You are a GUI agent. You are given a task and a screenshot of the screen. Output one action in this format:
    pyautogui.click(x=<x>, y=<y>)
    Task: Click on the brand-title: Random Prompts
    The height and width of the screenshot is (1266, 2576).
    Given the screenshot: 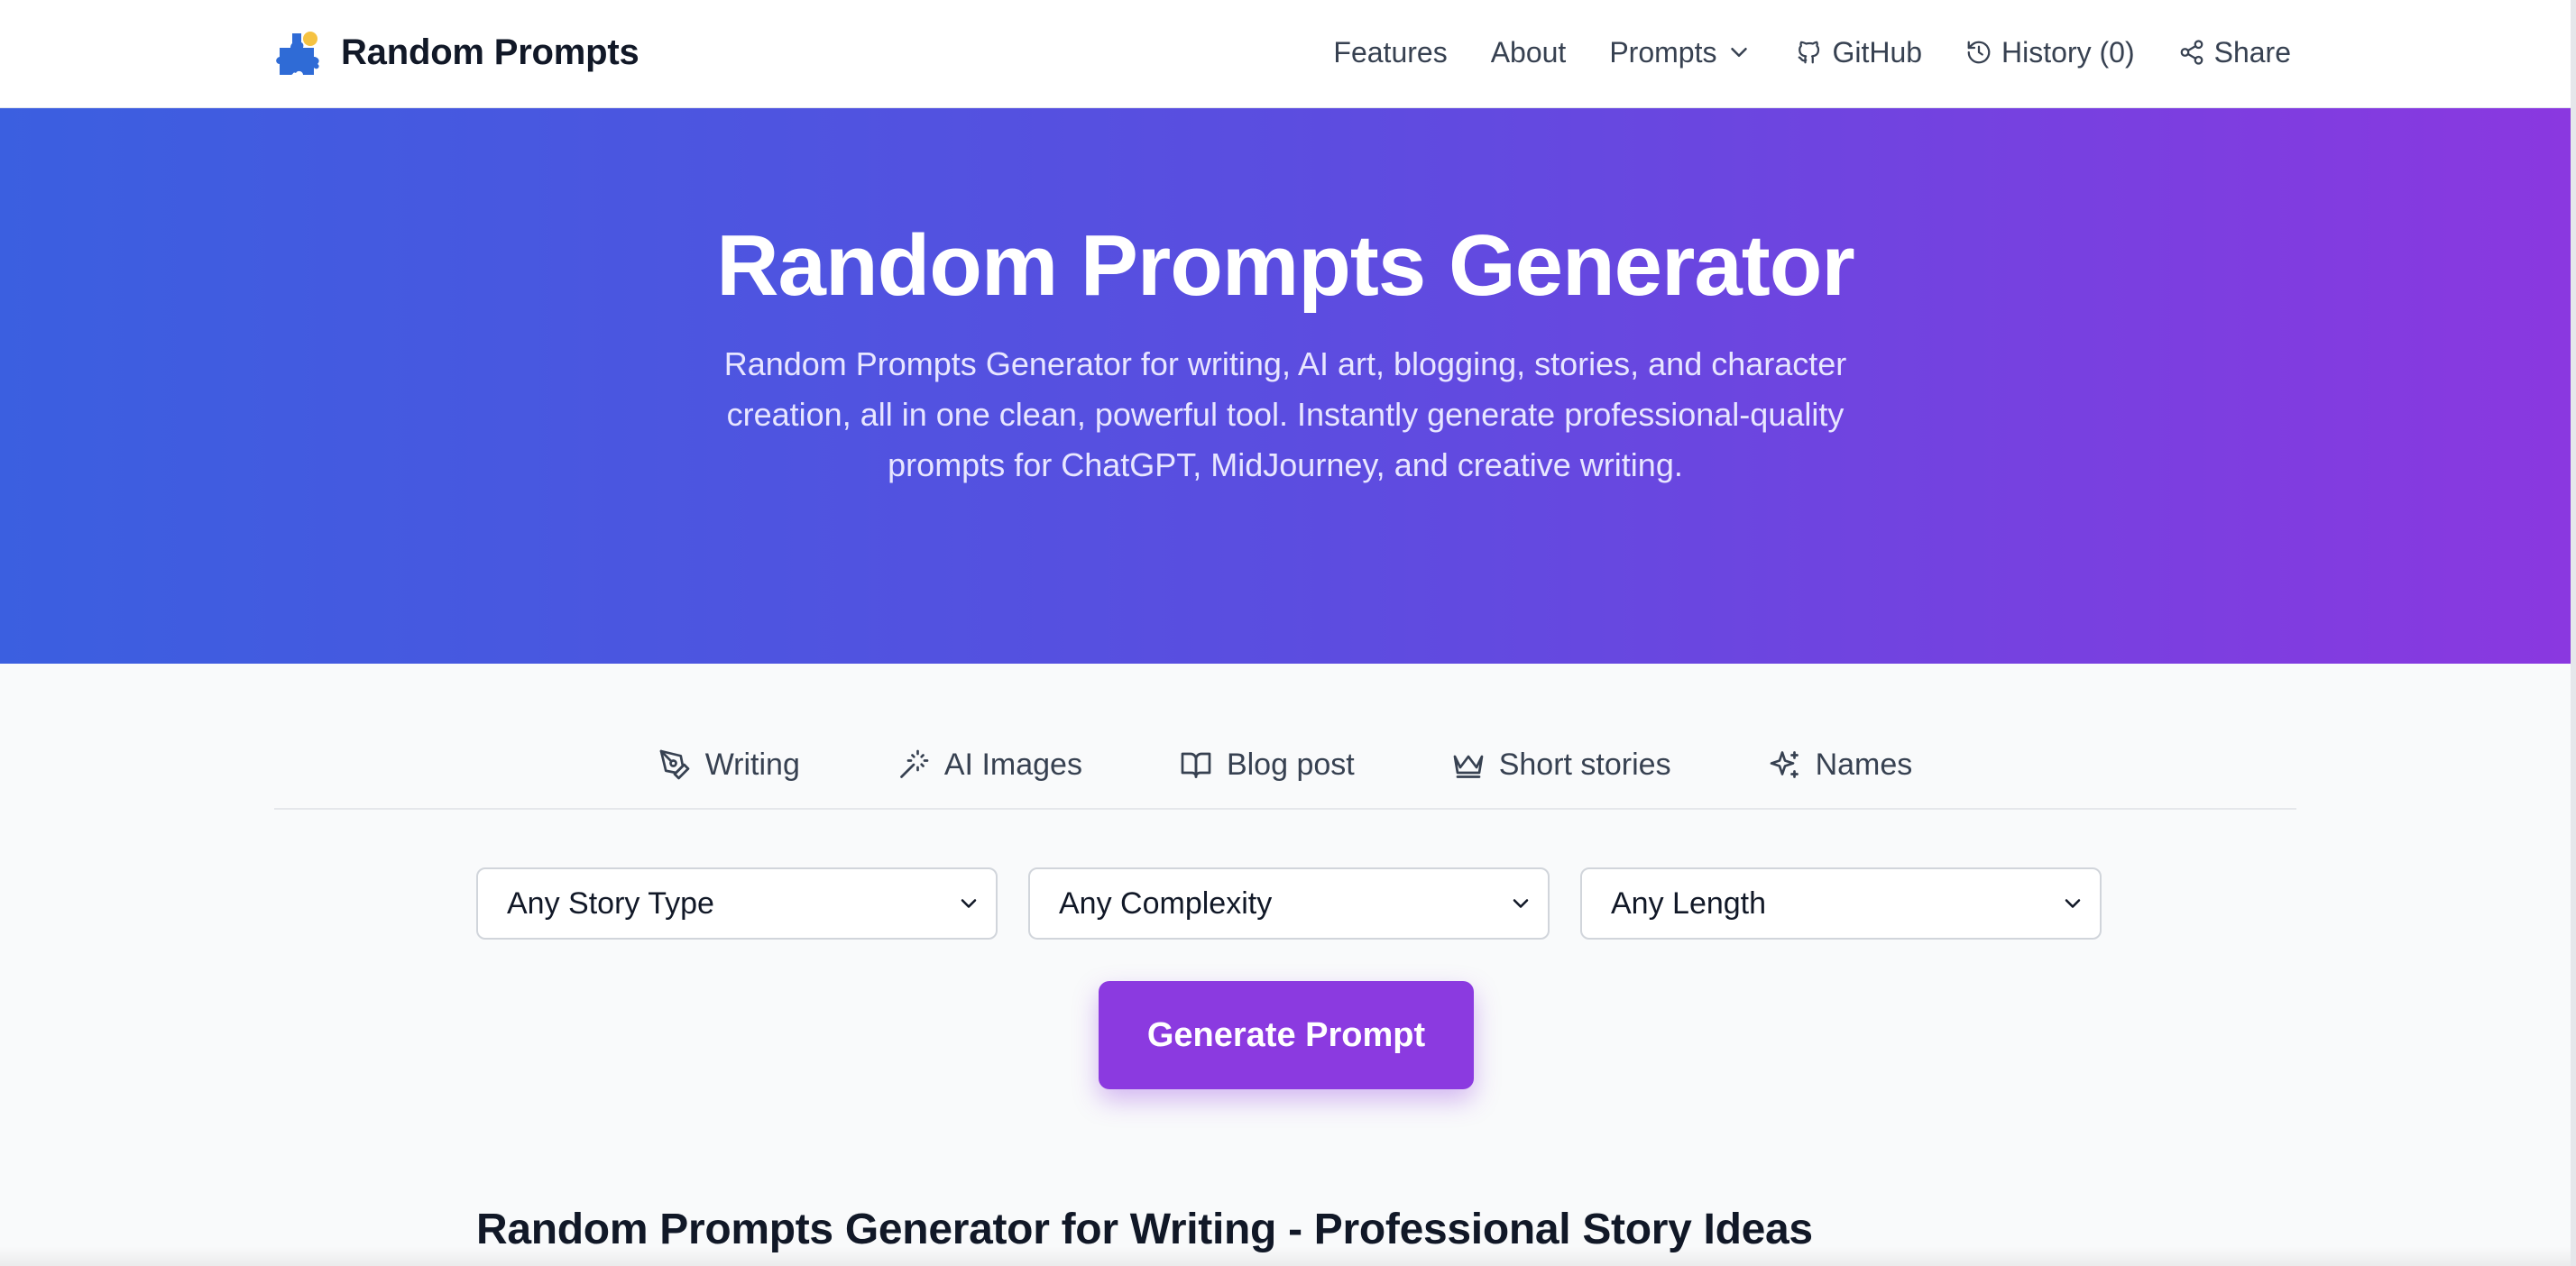 What is the action you would take?
    pyautogui.click(x=490, y=52)
    